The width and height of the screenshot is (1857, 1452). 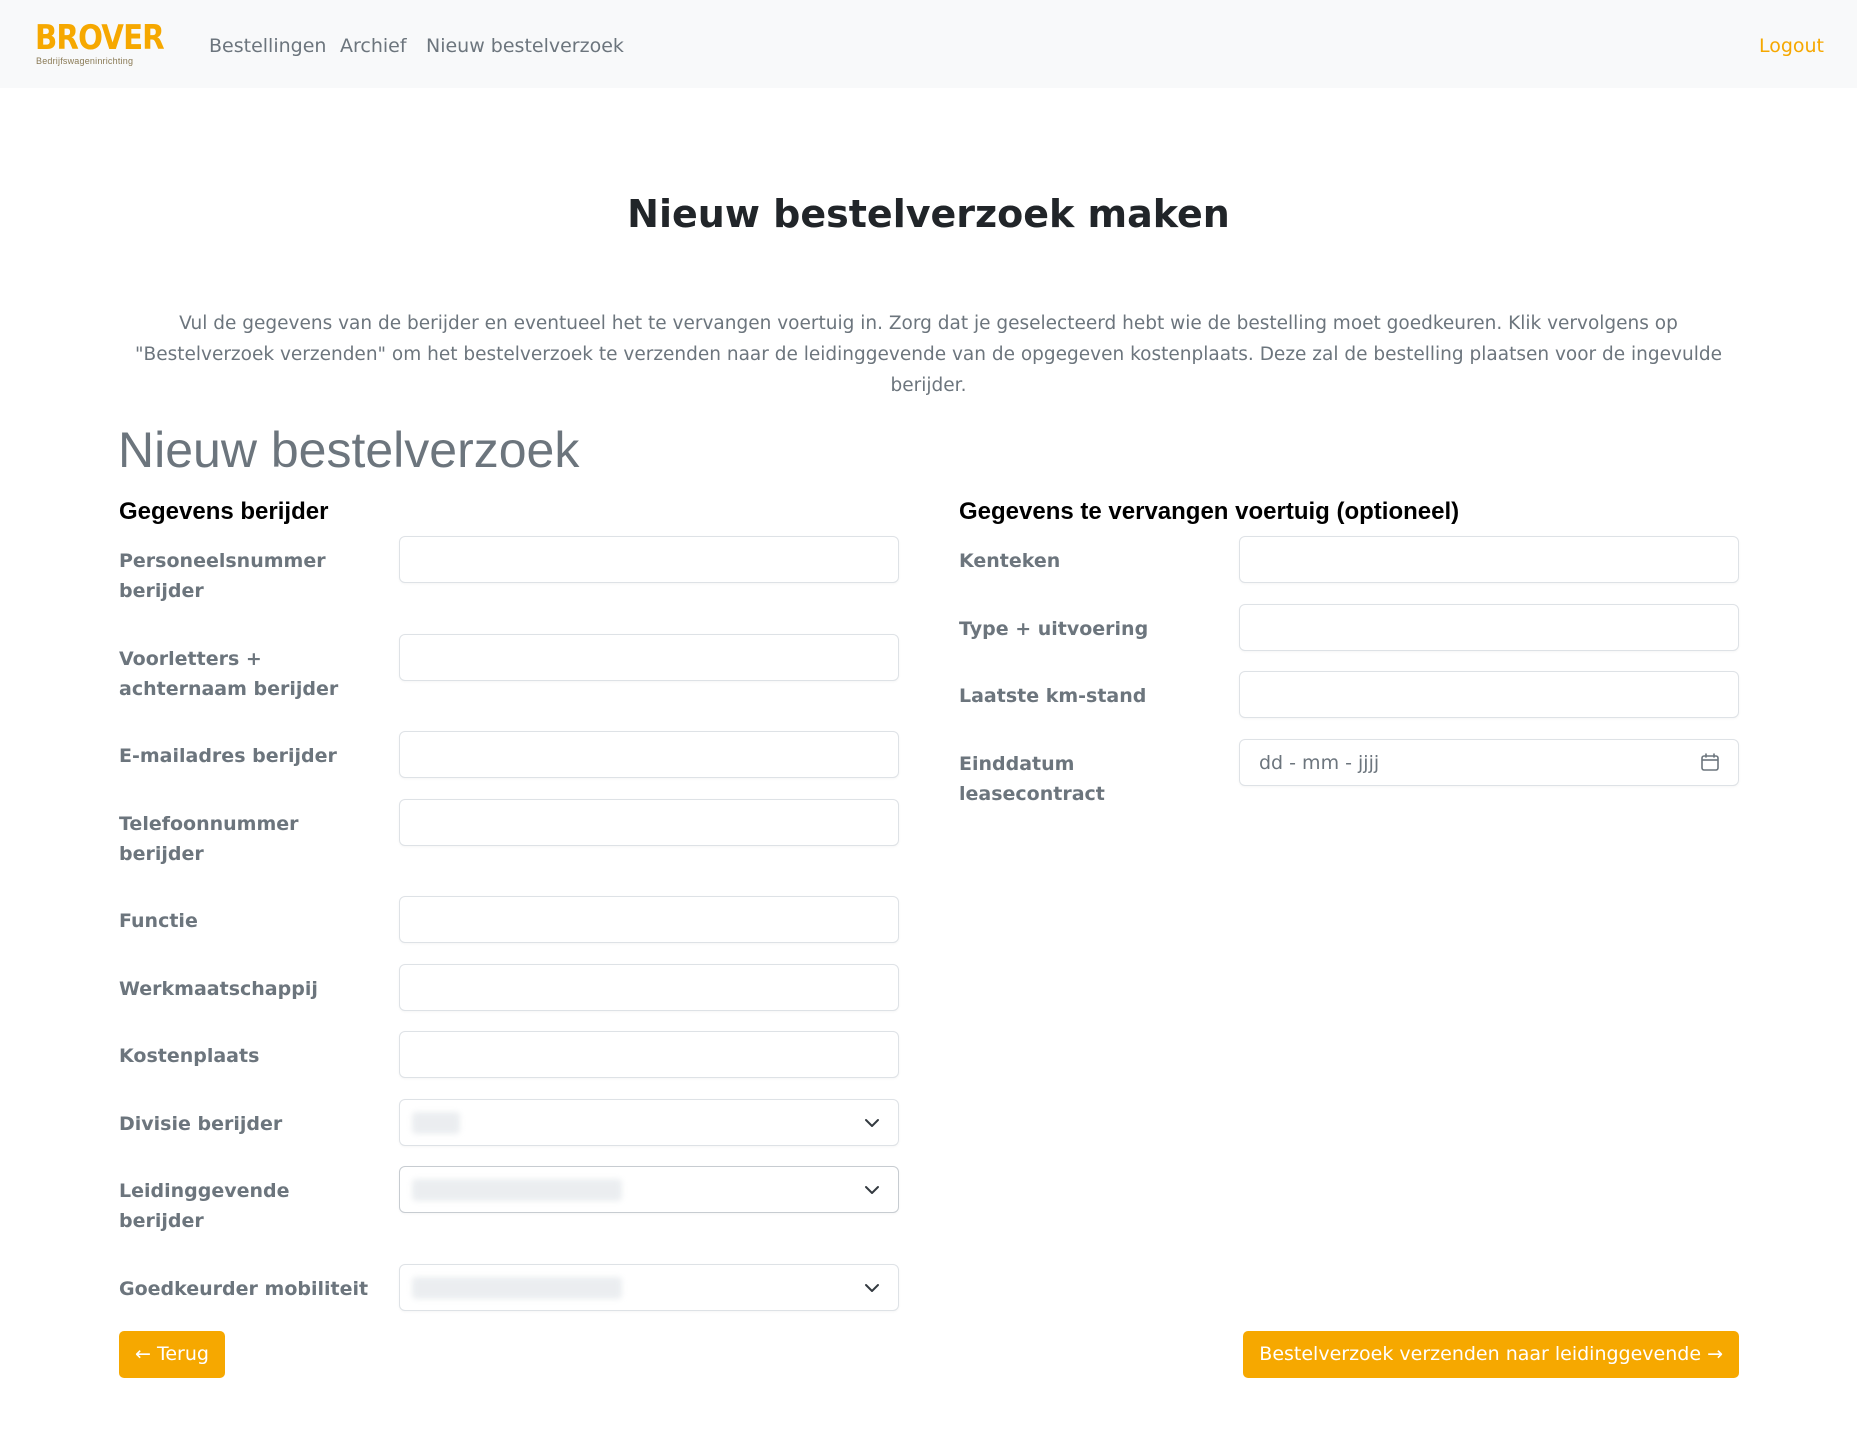 What do you see at coordinates (649, 1287) in the screenshot?
I see `goedkeurder-select` at bounding box center [649, 1287].